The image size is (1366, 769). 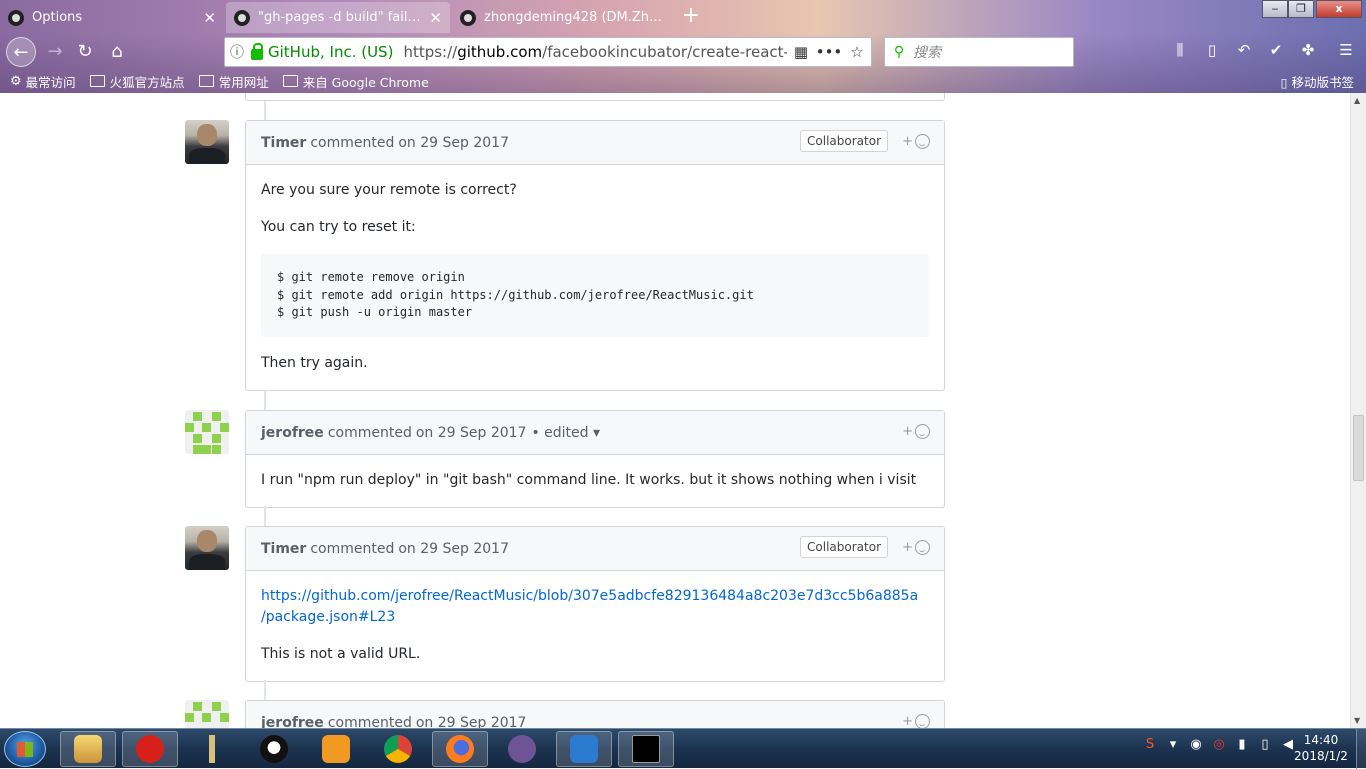 I want to click on comment-text: Are you sure your remote is correct?, so click(x=389, y=190).